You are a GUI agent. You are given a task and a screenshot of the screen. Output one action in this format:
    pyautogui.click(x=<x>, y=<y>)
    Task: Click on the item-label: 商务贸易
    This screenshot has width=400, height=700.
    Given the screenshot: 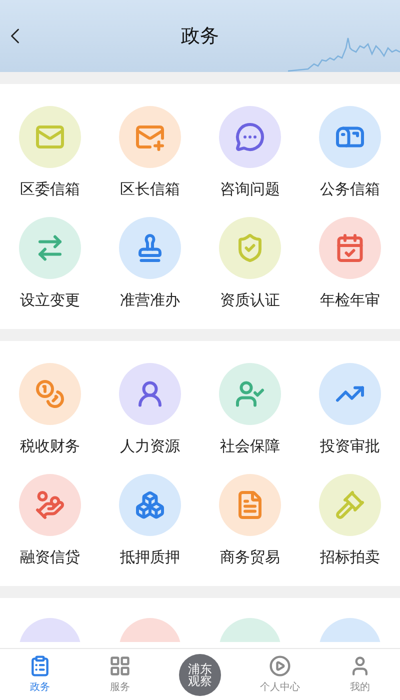 What is the action you would take?
    pyautogui.click(x=250, y=557)
    